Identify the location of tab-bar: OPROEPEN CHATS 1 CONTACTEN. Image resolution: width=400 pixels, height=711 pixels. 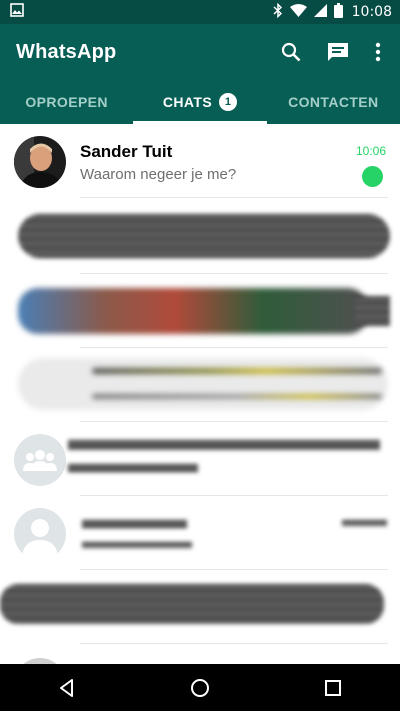
(200, 102).